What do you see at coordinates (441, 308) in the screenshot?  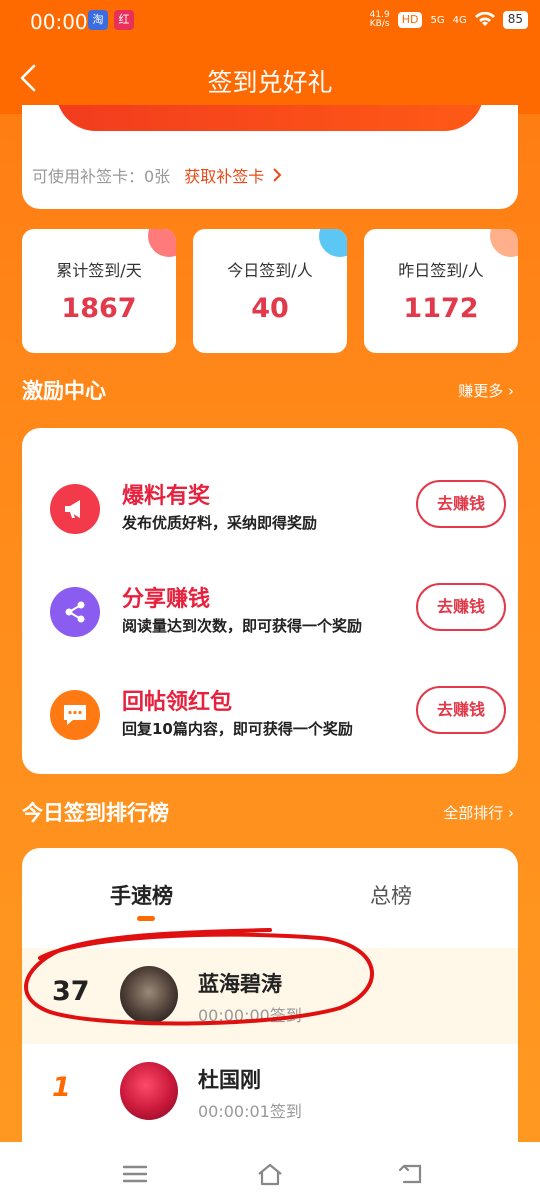 I see `stat-value: 1172` at bounding box center [441, 308].